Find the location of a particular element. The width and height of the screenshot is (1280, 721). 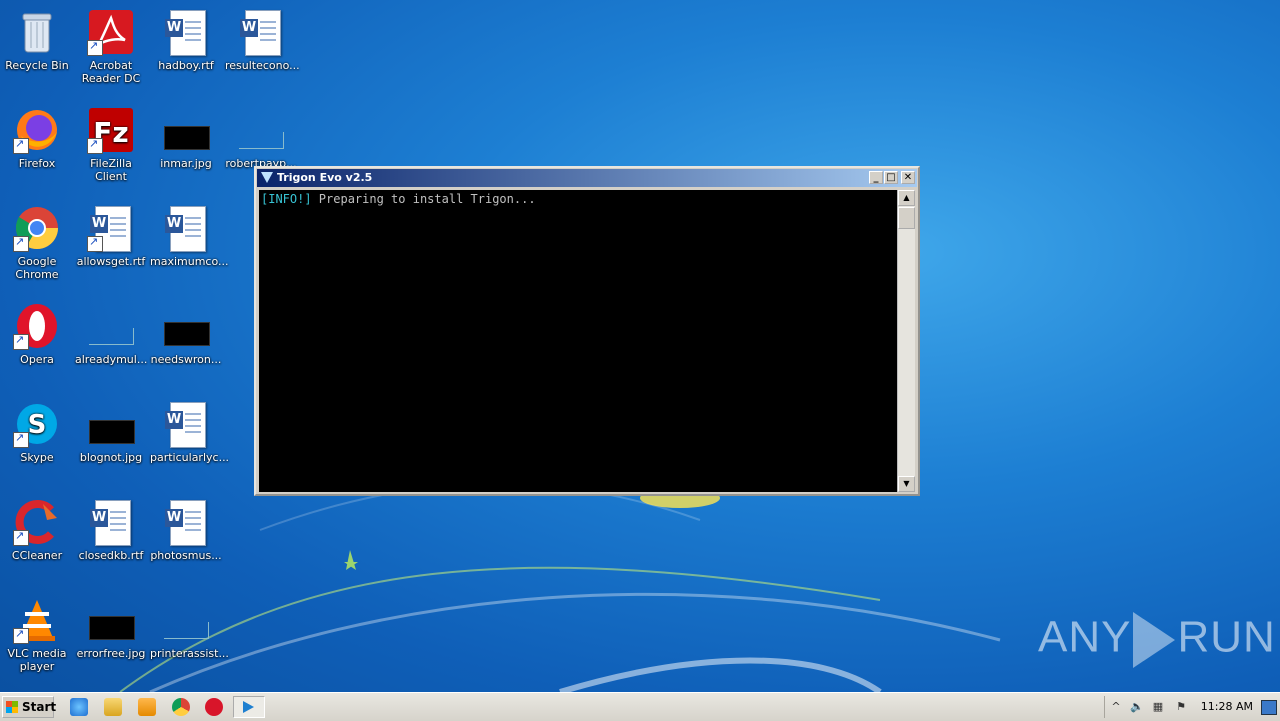

internet-explorer-icon is located at coordinates (79, 707).